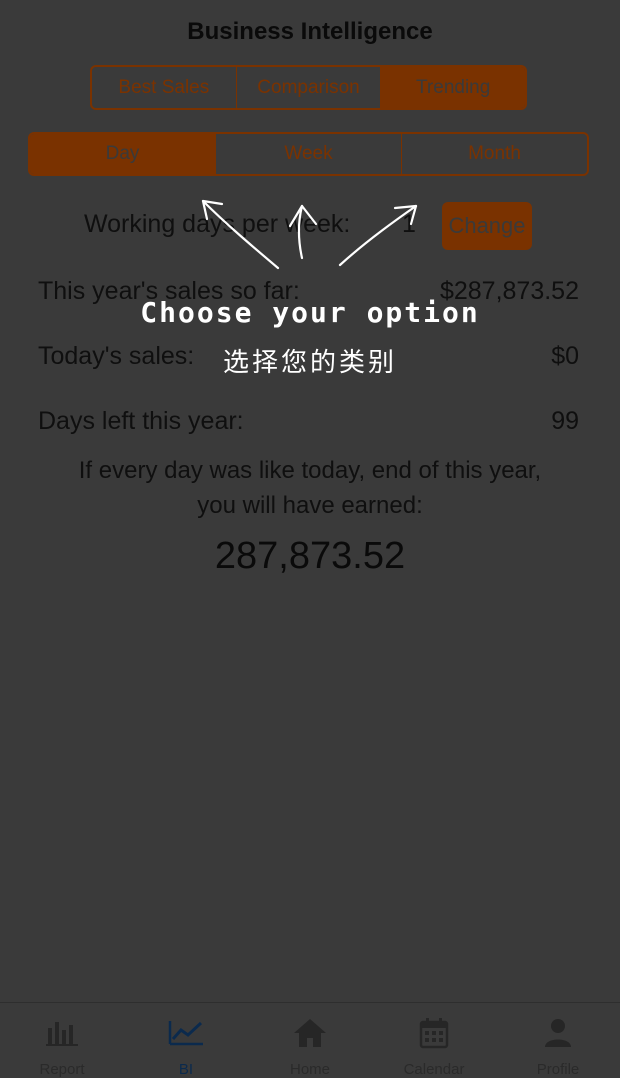 This screenshot has width=620, height=1078. I want to click on home-icon, so click(310, 1033).